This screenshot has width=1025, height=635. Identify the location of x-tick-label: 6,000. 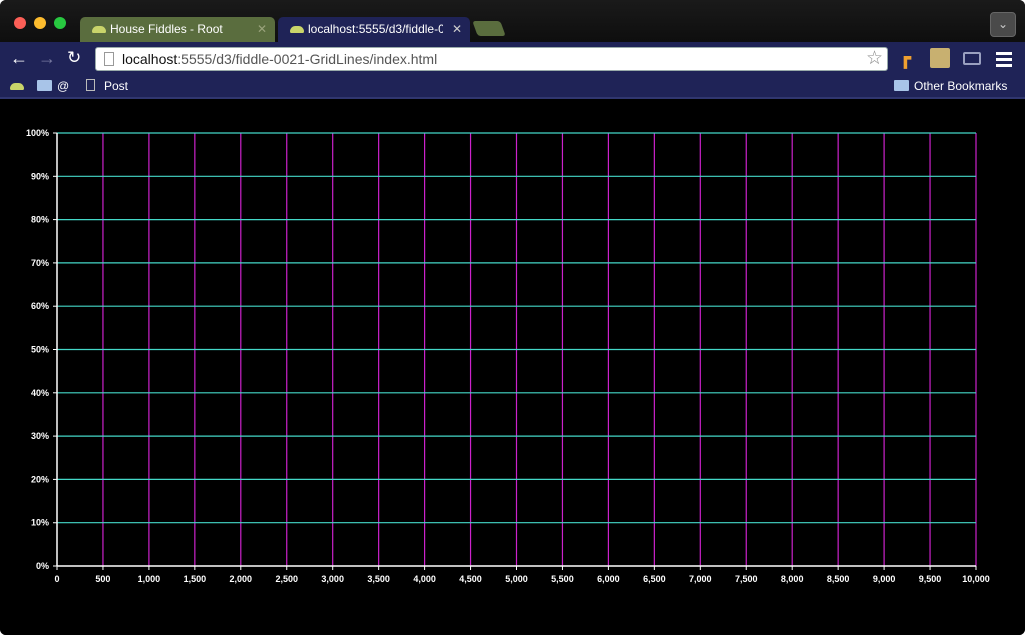
(608, 579).